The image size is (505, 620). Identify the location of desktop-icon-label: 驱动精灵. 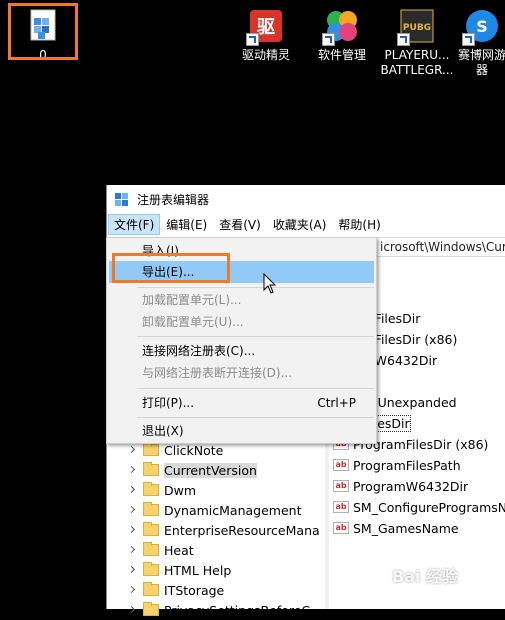
(265, 55).